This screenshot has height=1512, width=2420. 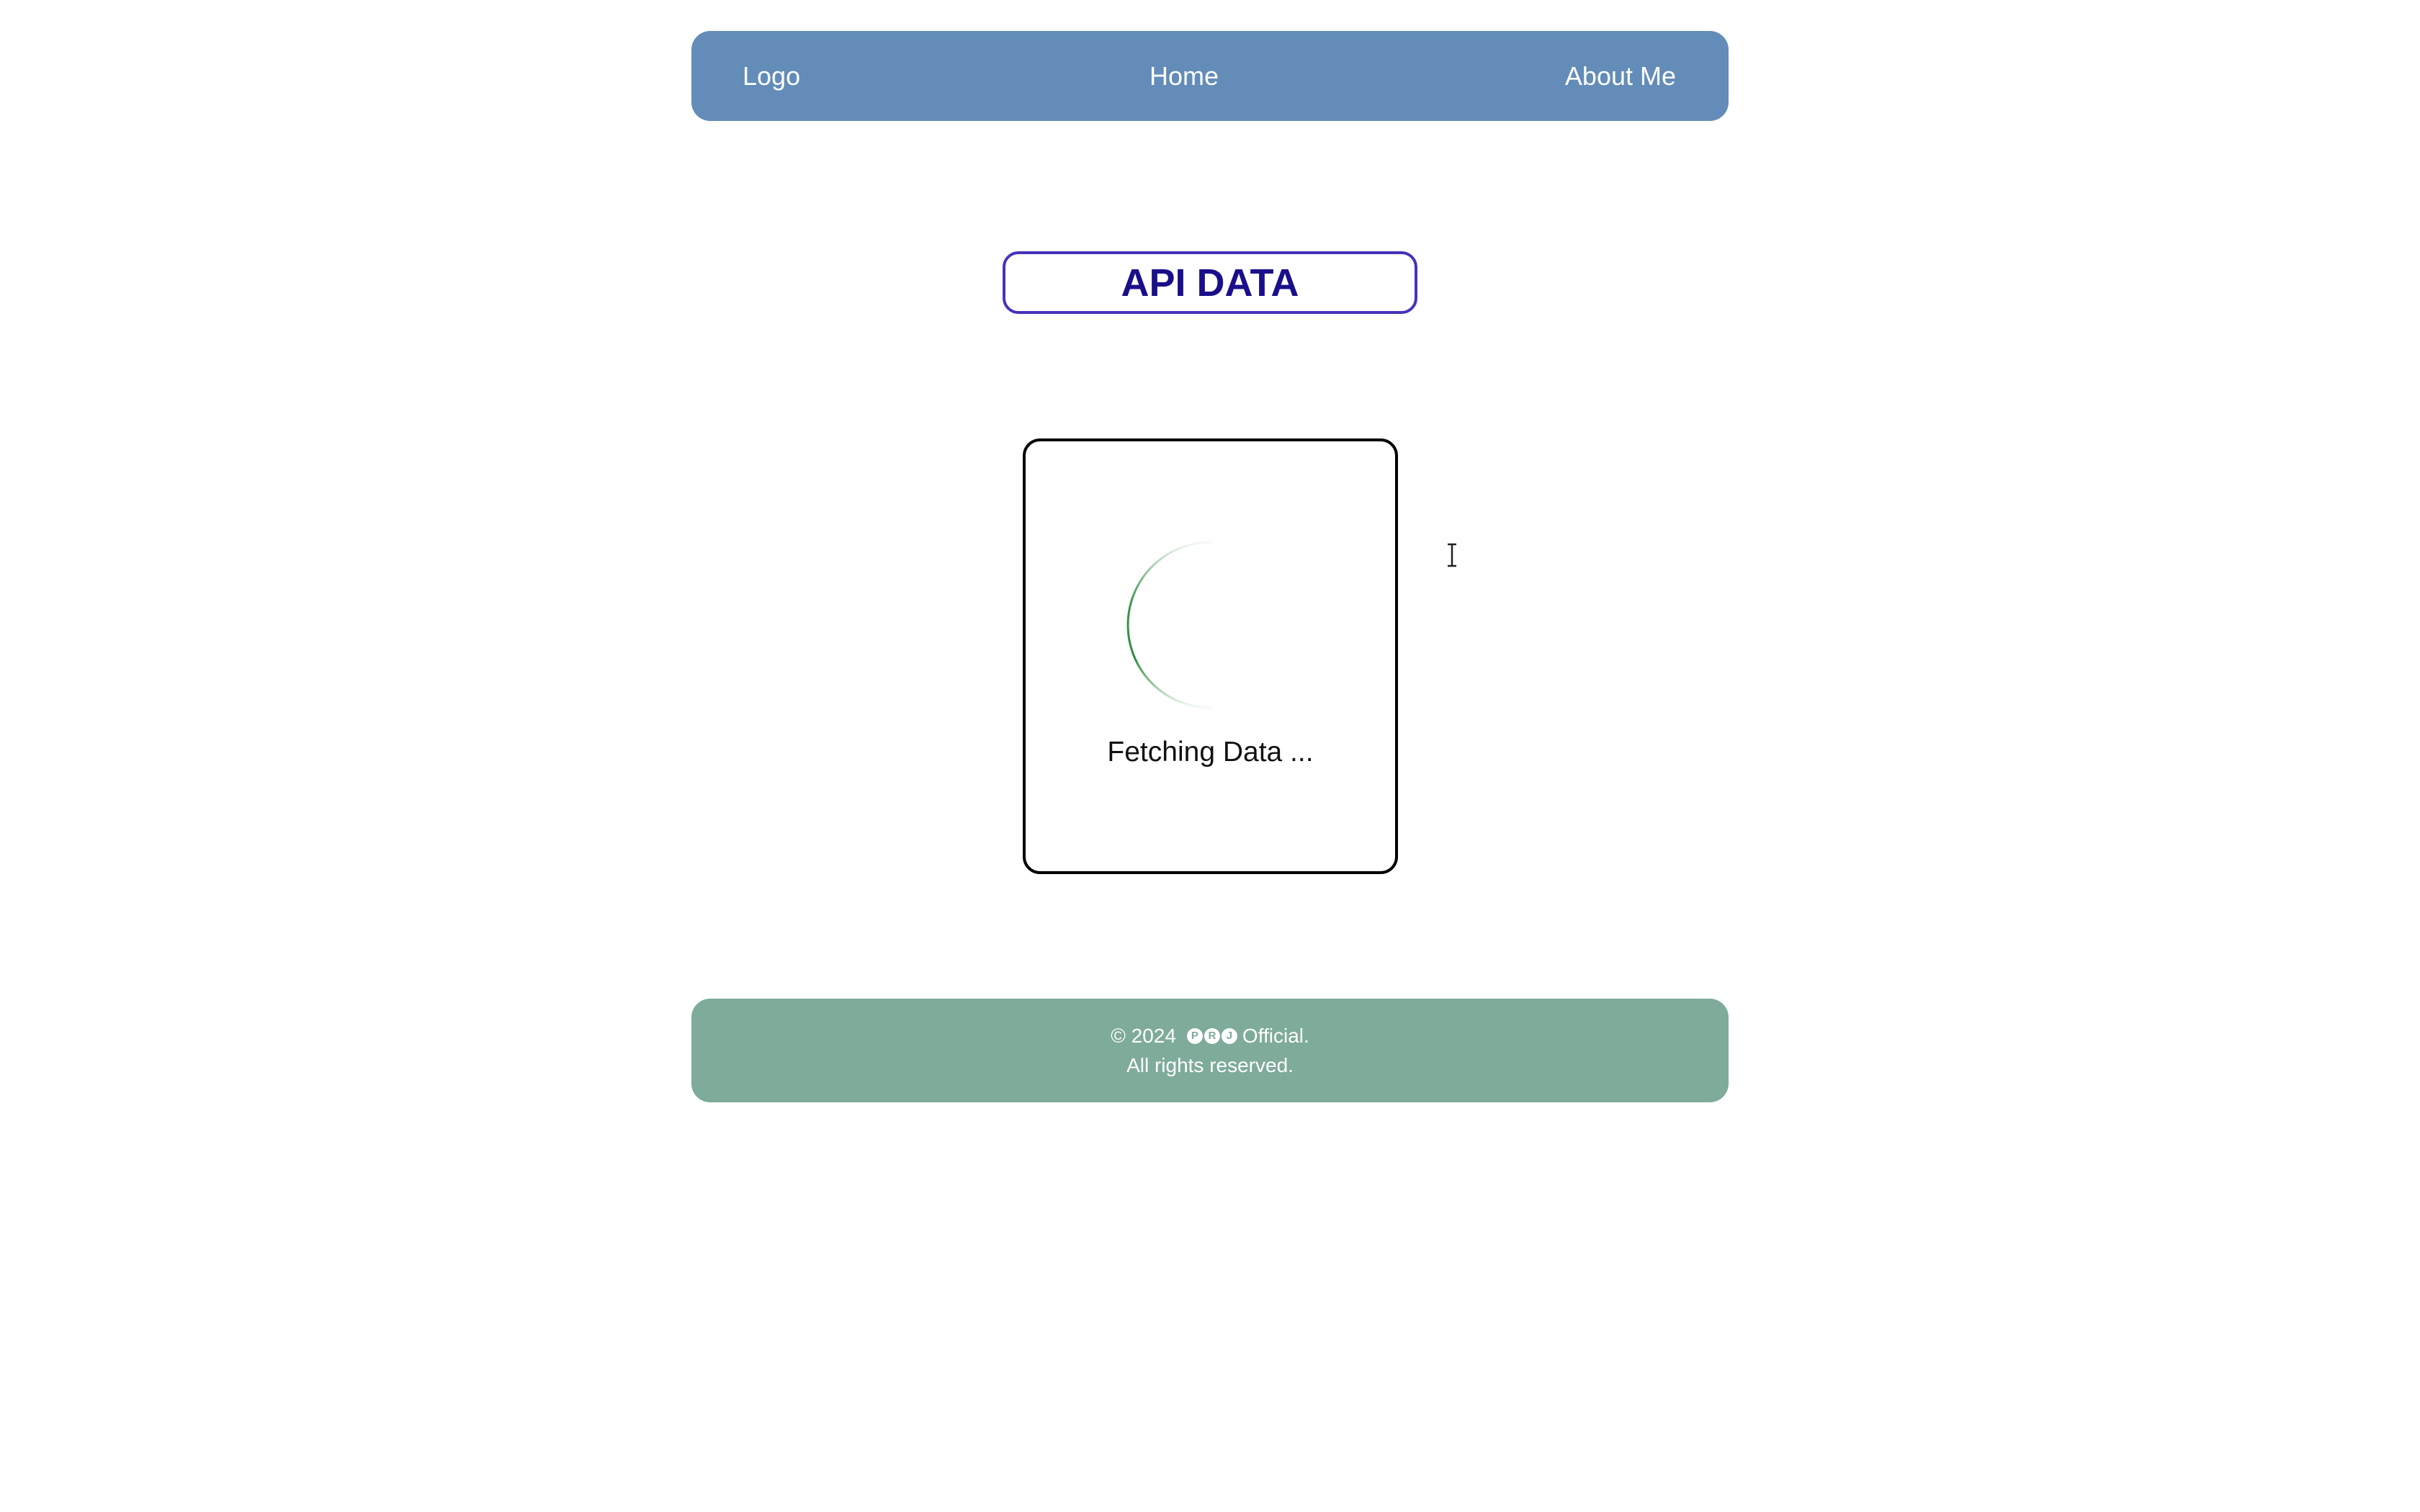 I want to click on footer-copyright-line: © 2024 P R J Official., so click(x=1210, y=1035).